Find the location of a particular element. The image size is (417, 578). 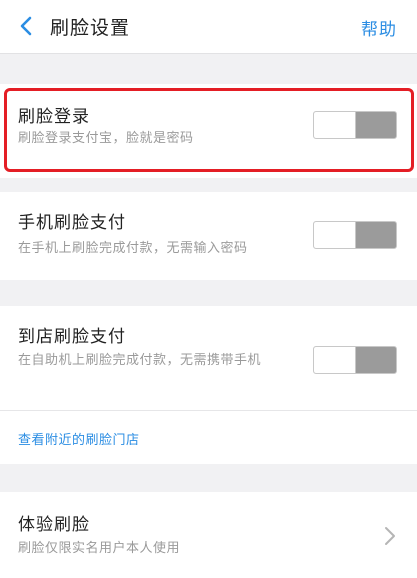

help-link: 帮助 is located at coordinates (379, 27).